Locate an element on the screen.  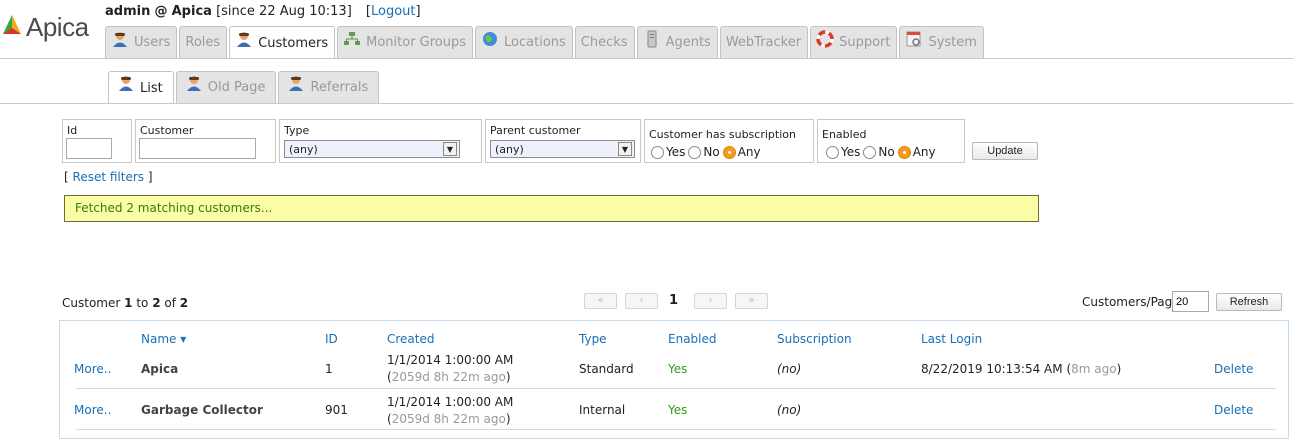
filter-enabled: Enabled Yes No Any is located at coordinates (891, 141).